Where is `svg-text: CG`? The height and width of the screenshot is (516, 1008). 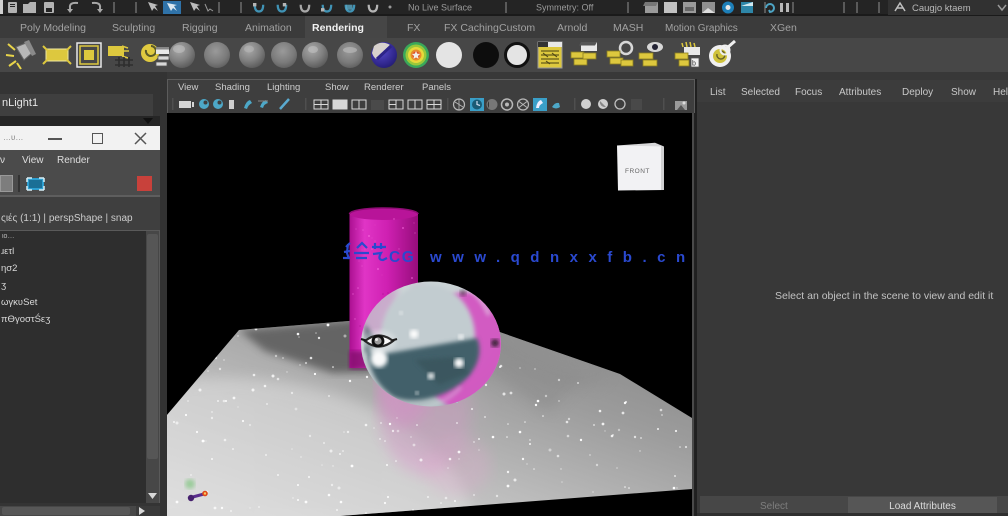
svg-text: CG is located at coordinates (402, 257).